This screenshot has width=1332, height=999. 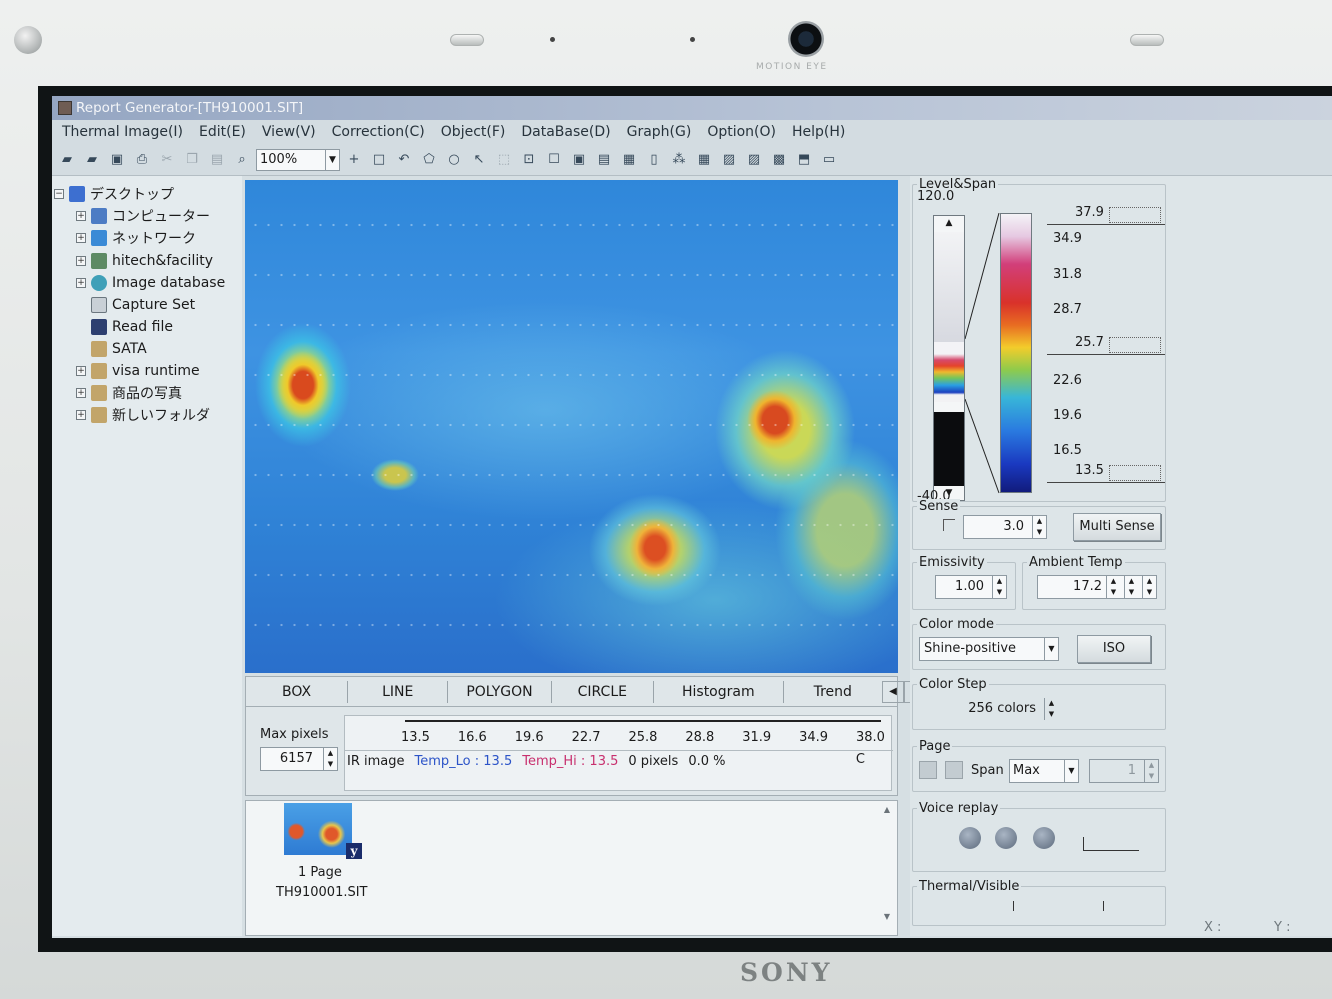 What do you see at coordinates (565, 132) in the screenshot?
I see `menu-database: DataBase(D)` at bounding box center [565, 132].